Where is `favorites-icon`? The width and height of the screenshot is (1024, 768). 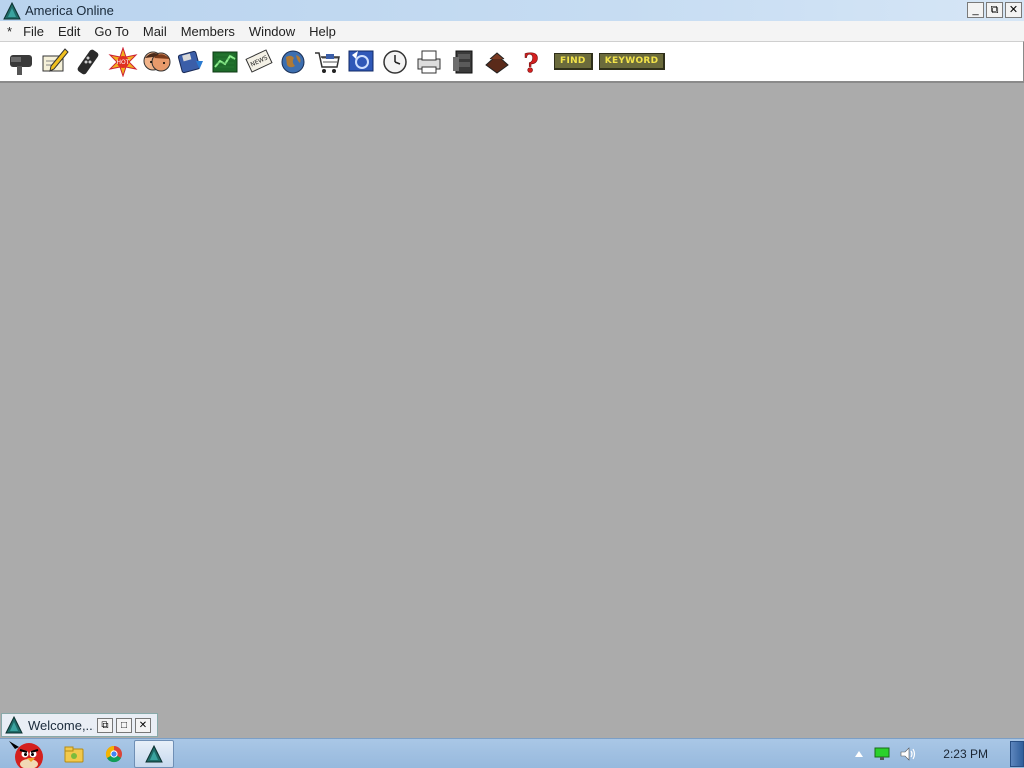
favorites-icon is located at coordinates (497, 62).